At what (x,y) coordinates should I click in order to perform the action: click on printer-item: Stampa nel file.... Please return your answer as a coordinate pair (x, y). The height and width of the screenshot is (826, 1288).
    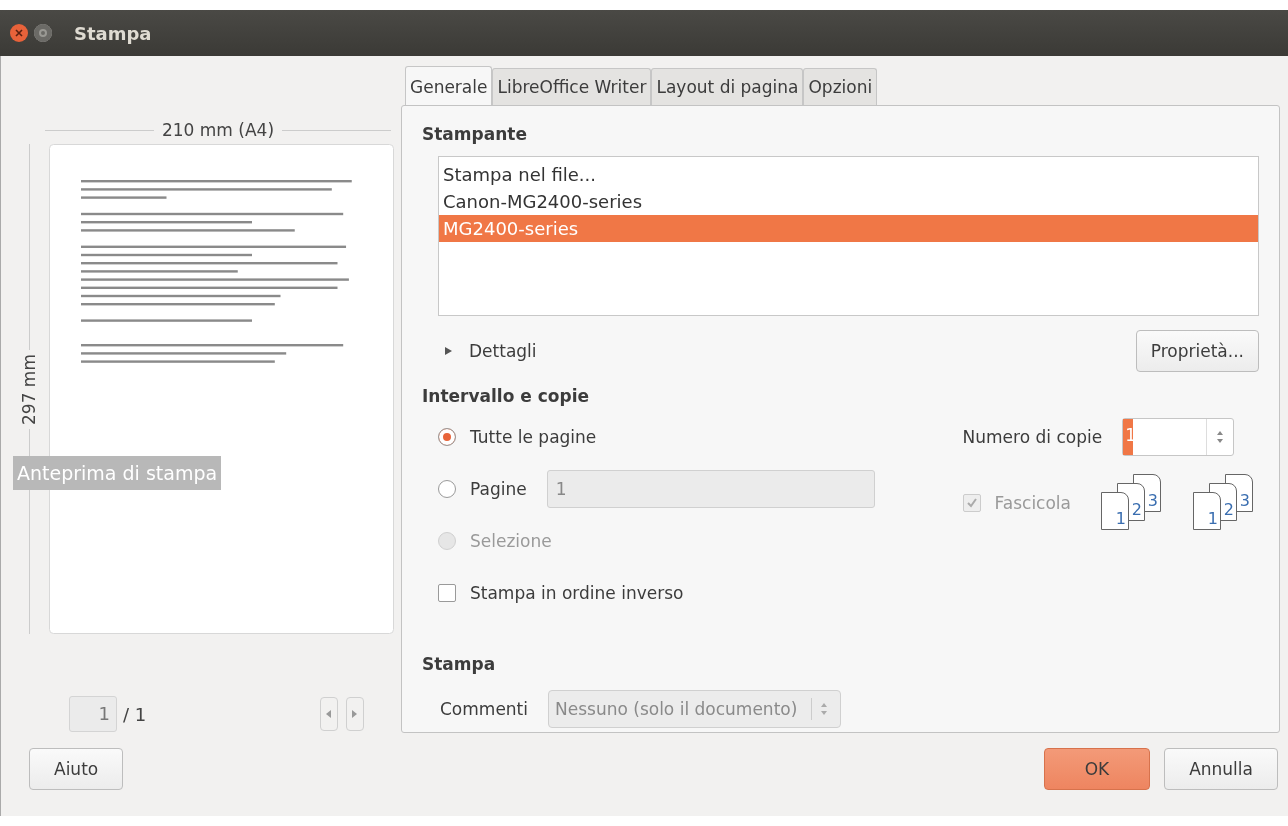
    Looking at the image, I should click on (848, 174).